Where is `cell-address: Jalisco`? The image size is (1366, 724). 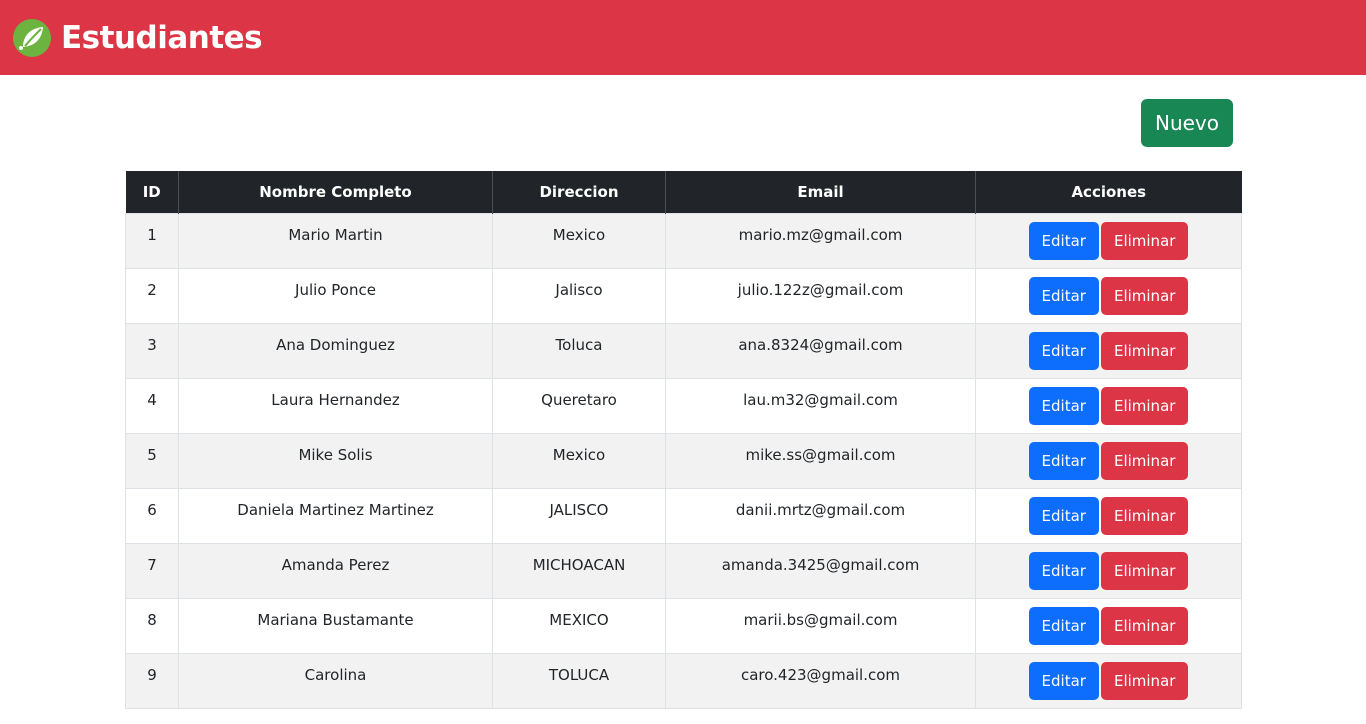
cell-address: Jalisco is located at coordinates (579, 295).